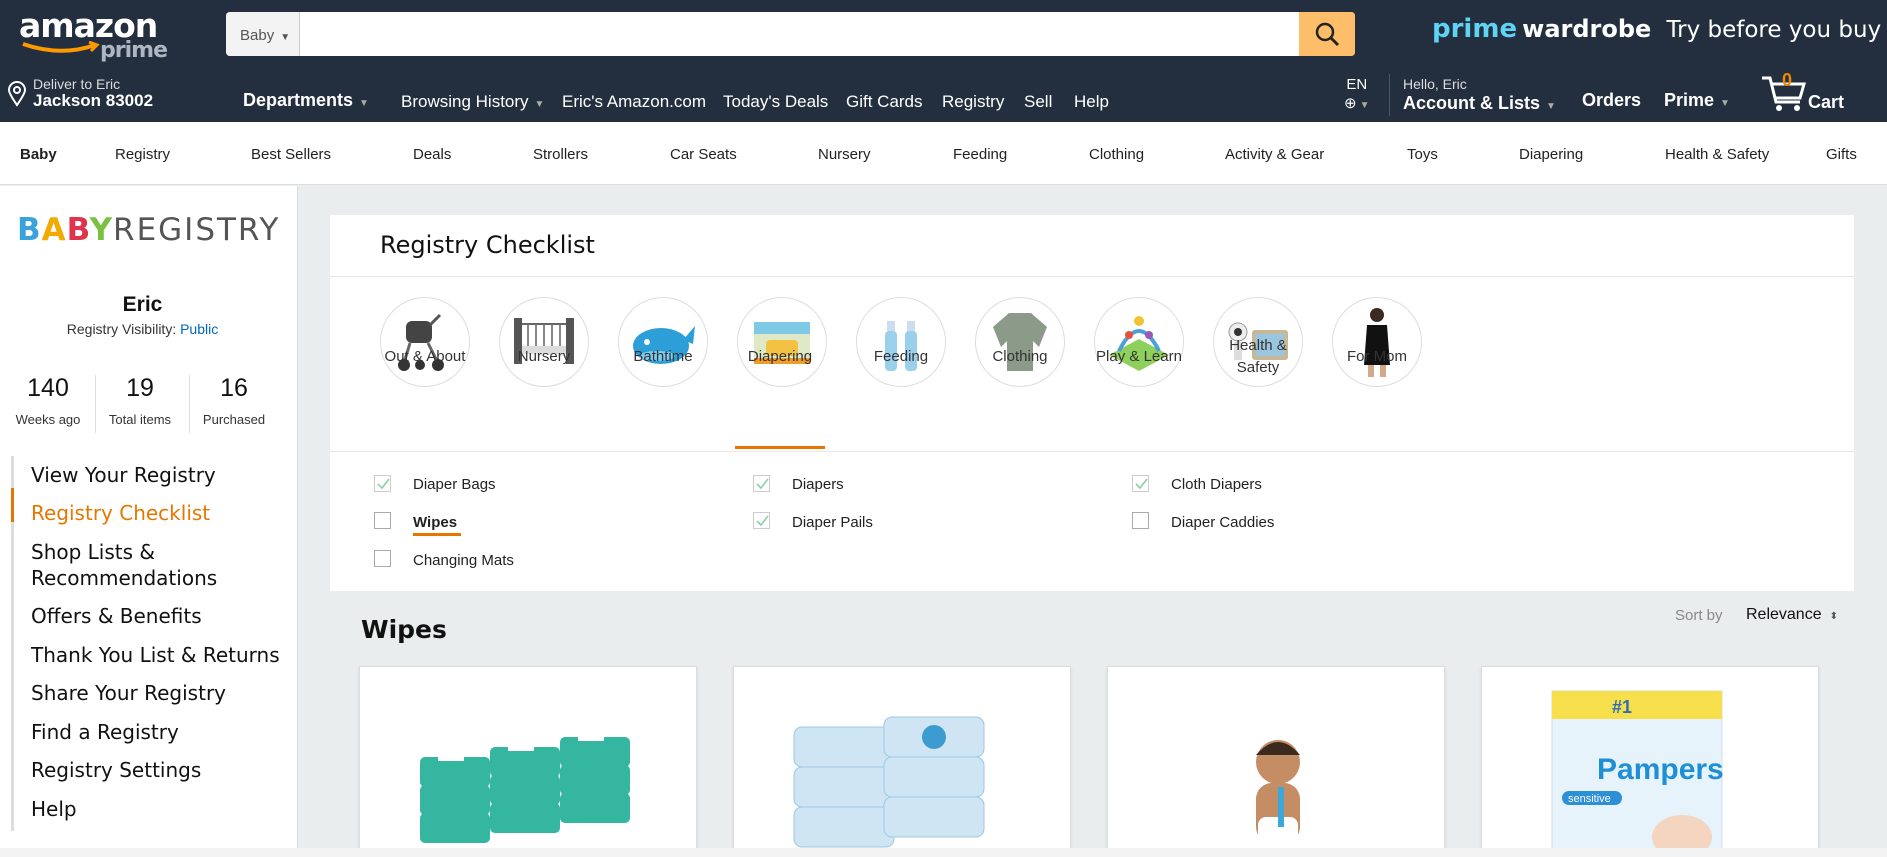  I want to click on subnav-toys: Toys, so click(1422, 154).